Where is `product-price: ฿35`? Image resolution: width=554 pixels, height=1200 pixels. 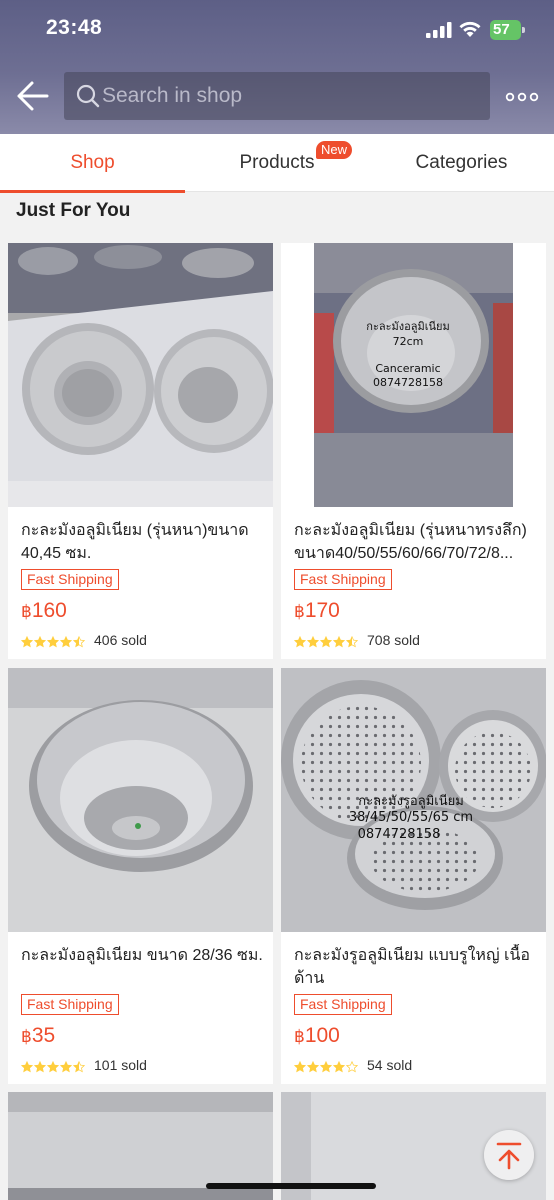
product-price: ฿35 is located at coordinates (38, 1036).